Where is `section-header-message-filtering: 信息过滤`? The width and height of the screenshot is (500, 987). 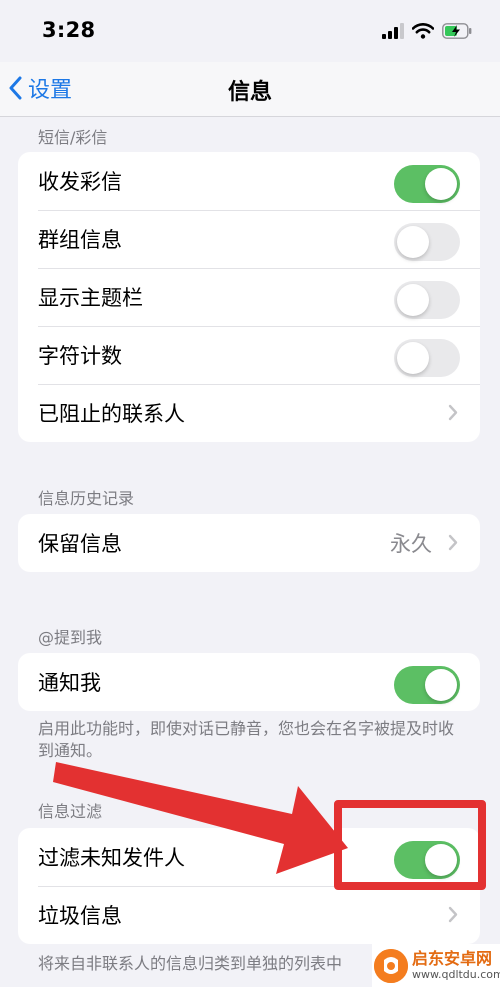 section-header-message-filtering: 信息过滤 is located at coordinates (70, 811).